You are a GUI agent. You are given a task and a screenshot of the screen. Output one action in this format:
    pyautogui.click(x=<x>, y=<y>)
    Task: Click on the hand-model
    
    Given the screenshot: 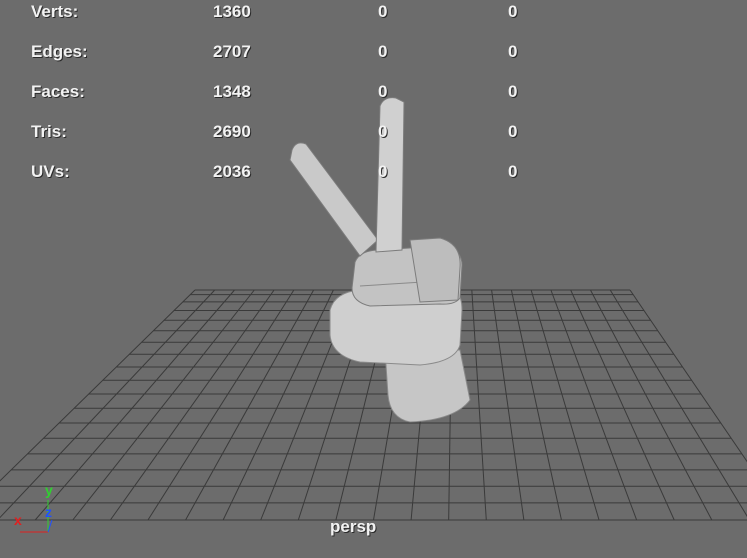 What is the action you would take?
    pyautogui.click(x=380, y=260)
    